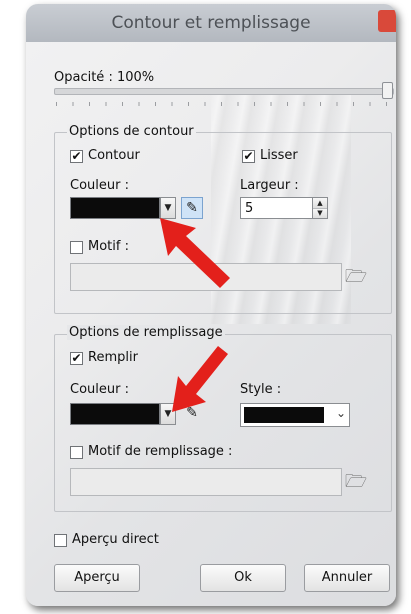 The width and height of the screenshot is (411, 614). Describe the element at coordinates (60, 540) in the screenshot. I see `apercu-direct-checkbox` at that location.